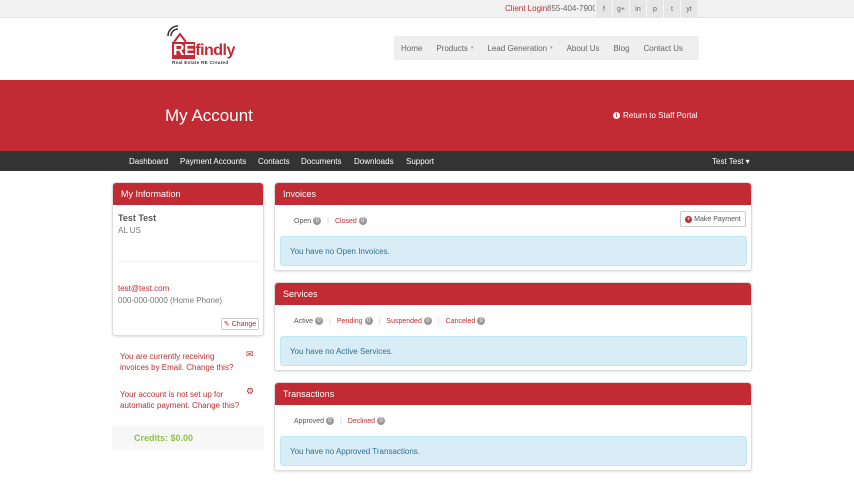 Image resolution: width=854 pixels, height=487 pixels. I want to click on filter-pending: Pending 0, so click(355, 321).